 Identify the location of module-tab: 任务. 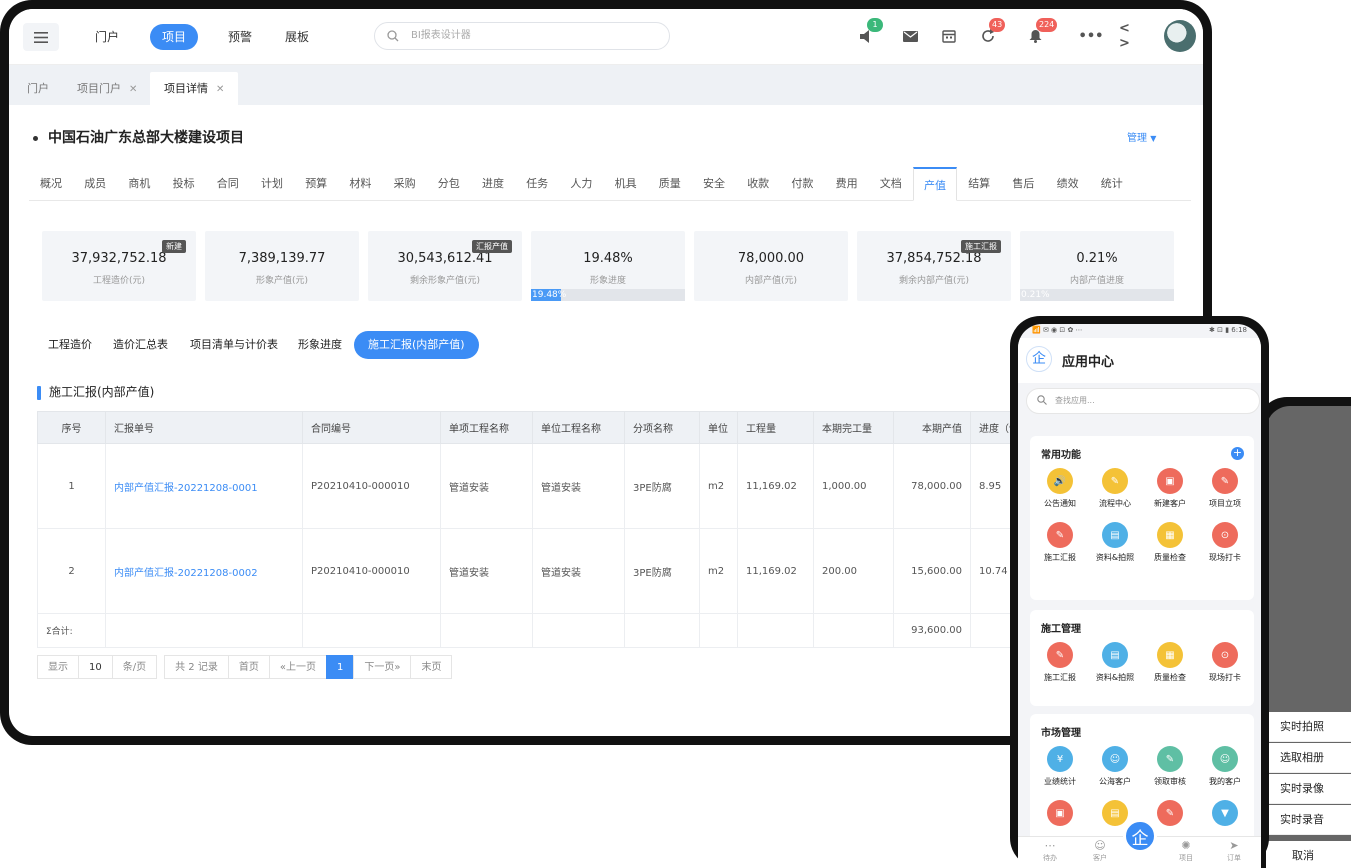
(537, 184).